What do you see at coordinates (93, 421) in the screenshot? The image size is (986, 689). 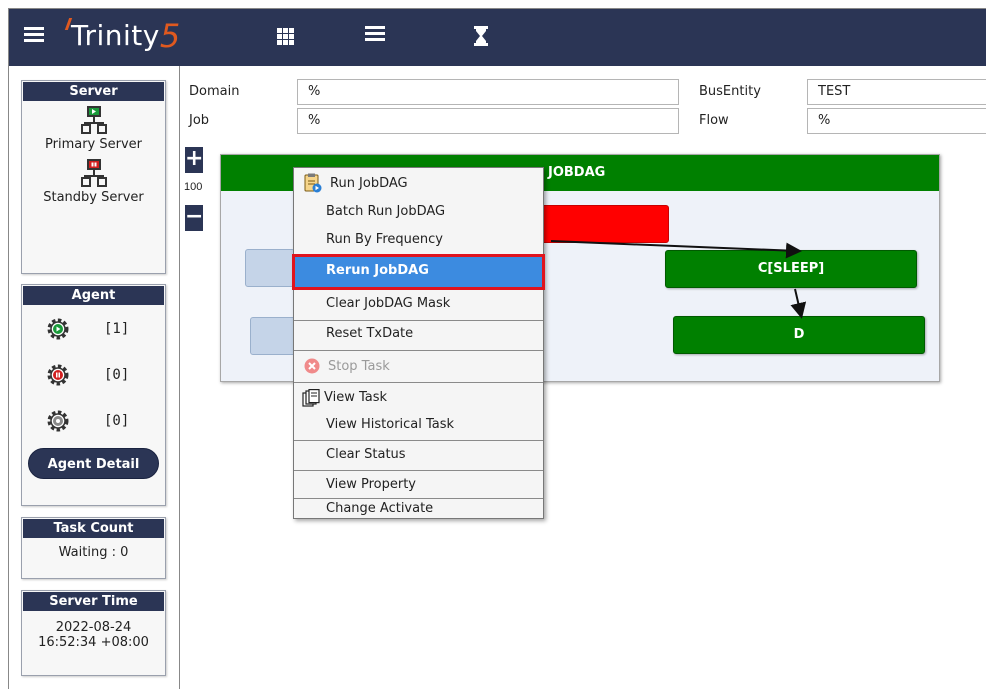 I see `agent-idle-row: [0]` at bounding box center [93, 421].